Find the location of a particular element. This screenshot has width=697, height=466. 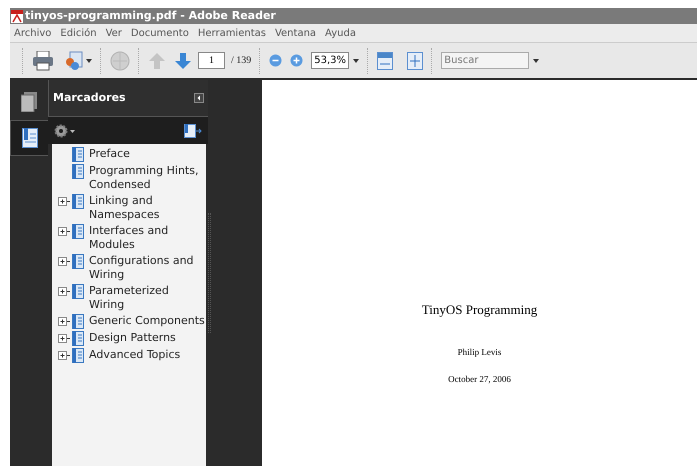

bookmark-item: Parameterized Wiring is located at coordinates (129, 298).